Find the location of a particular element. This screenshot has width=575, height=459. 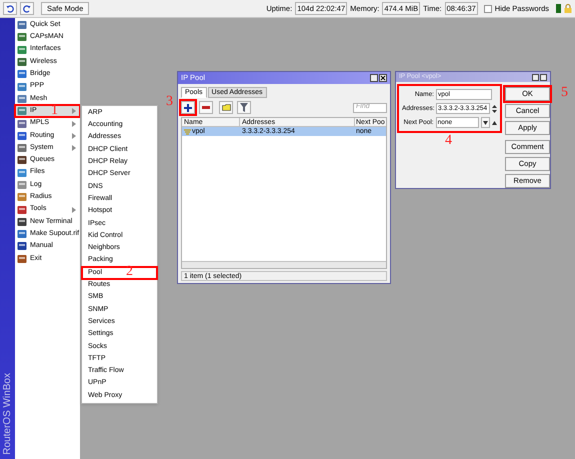

plus-icon is located at coordinates (188, 108).